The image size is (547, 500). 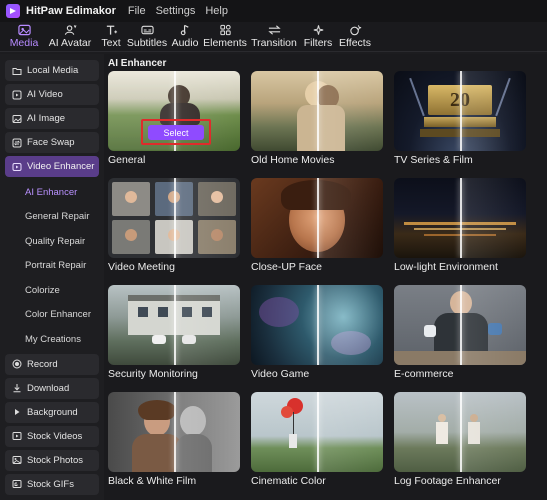 What do you see at coordinates (52, 290) in the screenshot?
I see `sidebar-subitem-colorize: Colorize` at bounding box center [52, 290].